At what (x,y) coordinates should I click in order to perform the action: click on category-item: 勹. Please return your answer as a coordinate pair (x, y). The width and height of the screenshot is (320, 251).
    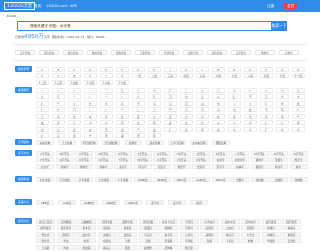
    Looking at the image, I should click on (282, 90).